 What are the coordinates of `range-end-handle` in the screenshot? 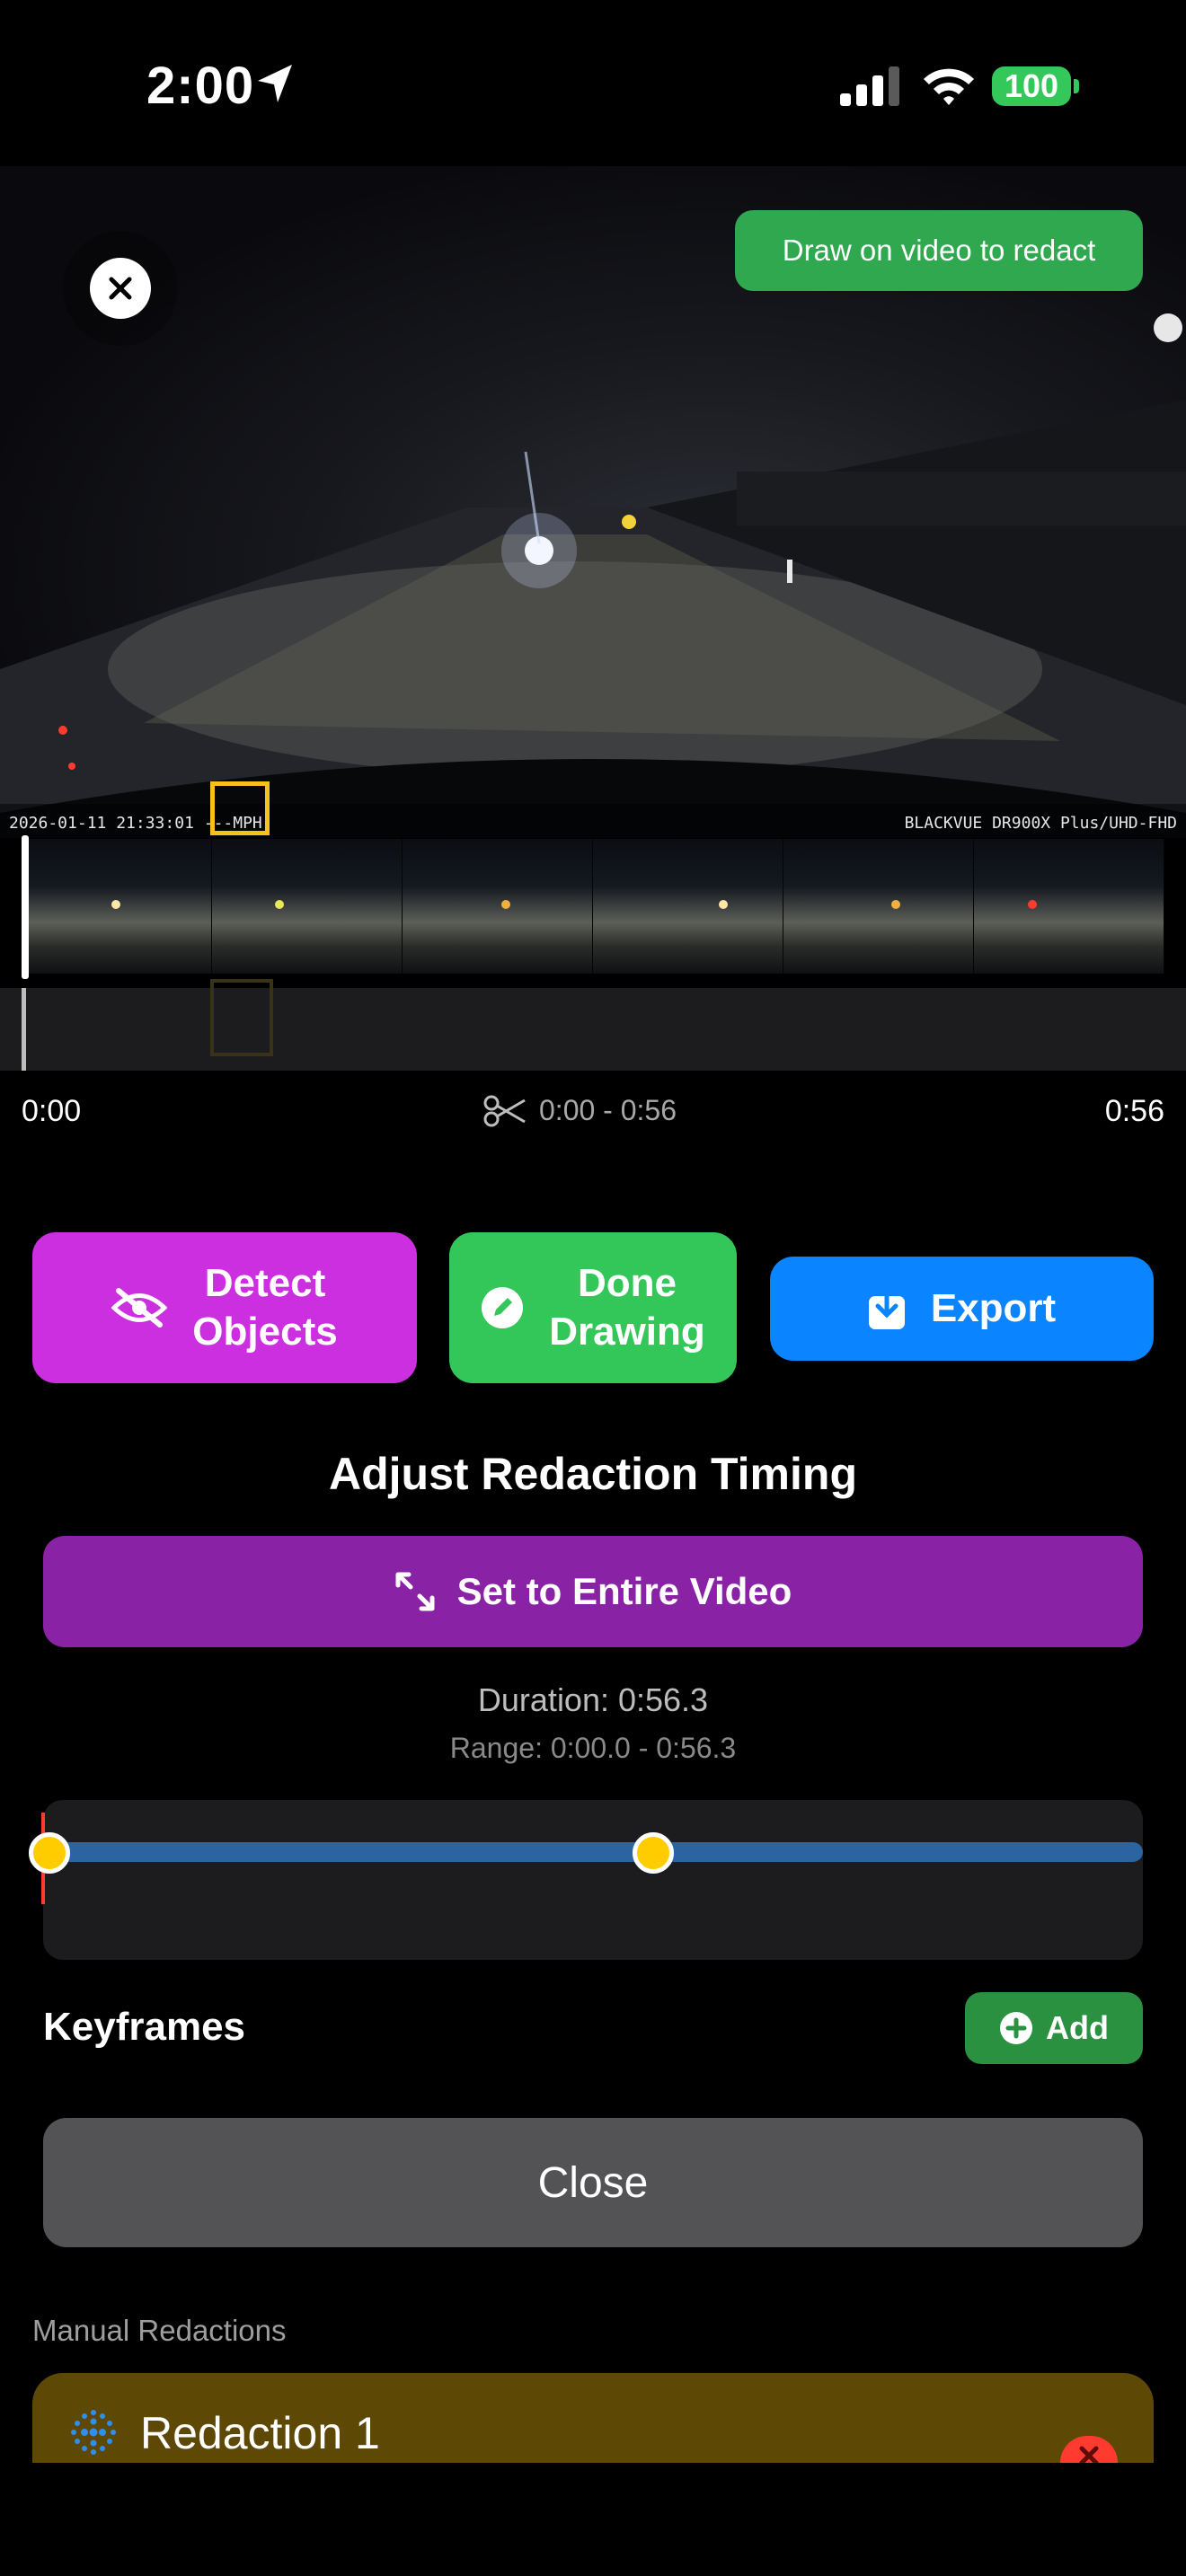 It's located at (653, 1853).